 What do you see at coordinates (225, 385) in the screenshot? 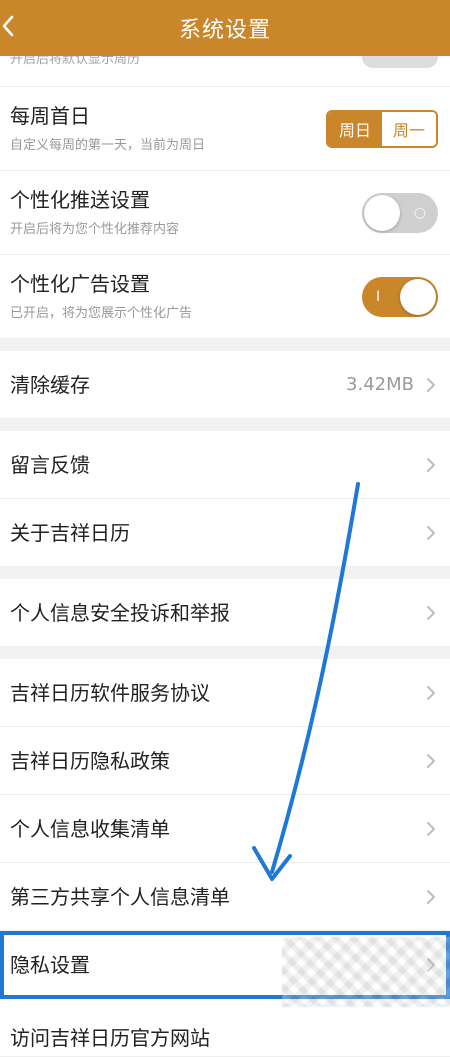
I see `clear-cache-row: 清除缓存 3.42MB` at bounding box center [225, 385].